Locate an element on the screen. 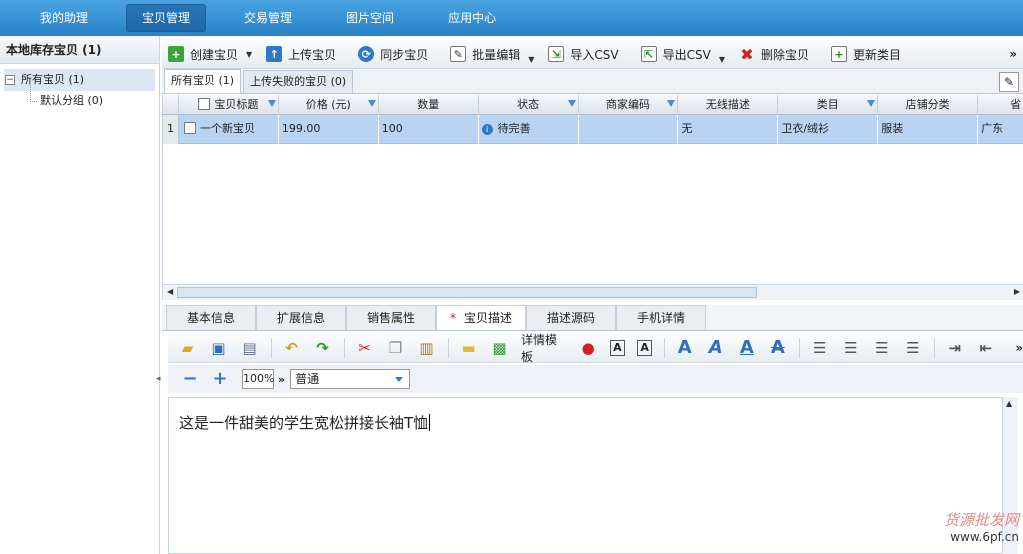 The width and height of the screenshot is (1023, 554). export-csv-button: ⇱ 导出CSV is located at coordinates (675, 54).